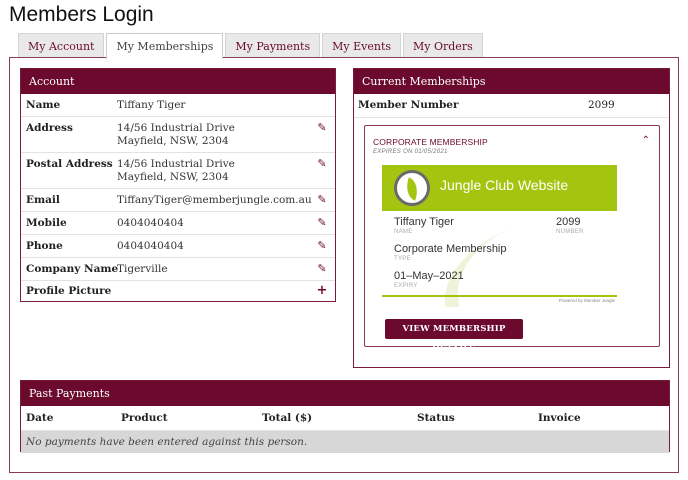 Image resolution: width=688 pixels, height=480 pixels. Describe the element at coordinates (178, 269) in the screenshot. I see `account-row-company-name: Company Name Tigerville ✎` at that location.